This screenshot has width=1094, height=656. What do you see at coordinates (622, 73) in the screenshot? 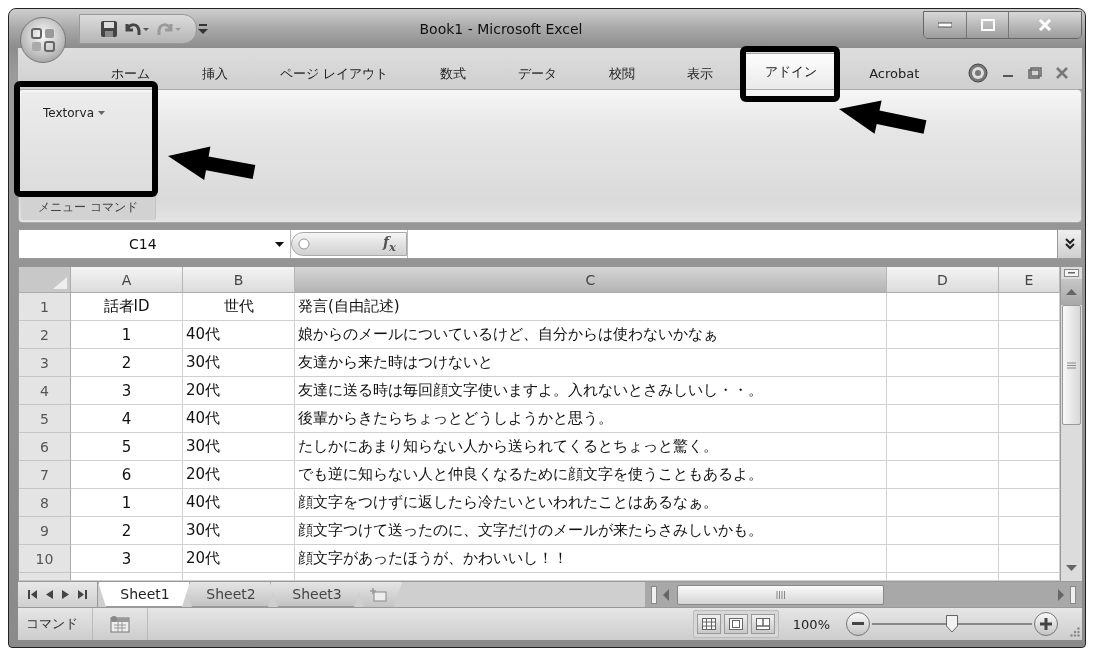
I see `ribbon-tab: 校閲` at bounding box center [622, 73].